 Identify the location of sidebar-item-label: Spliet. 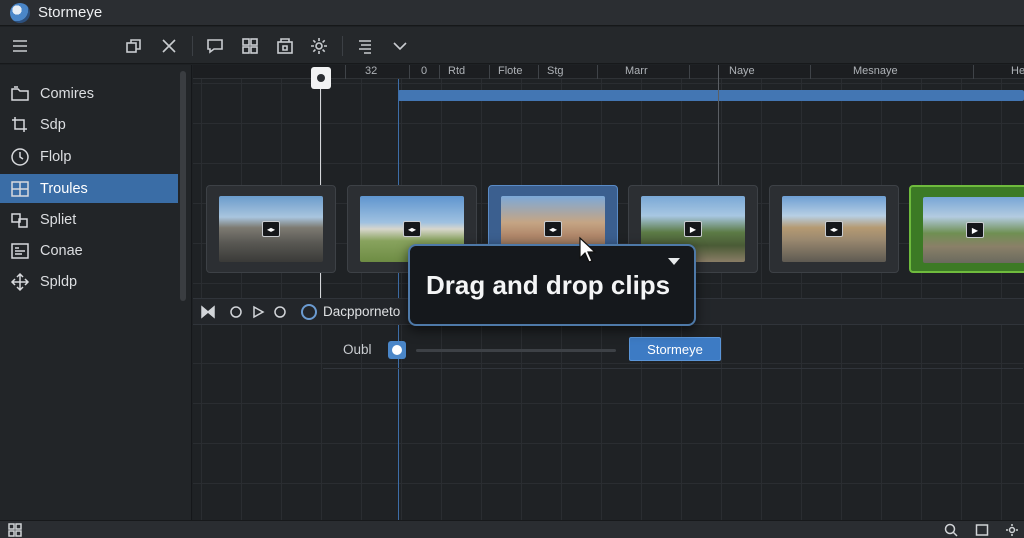
(58, 219).